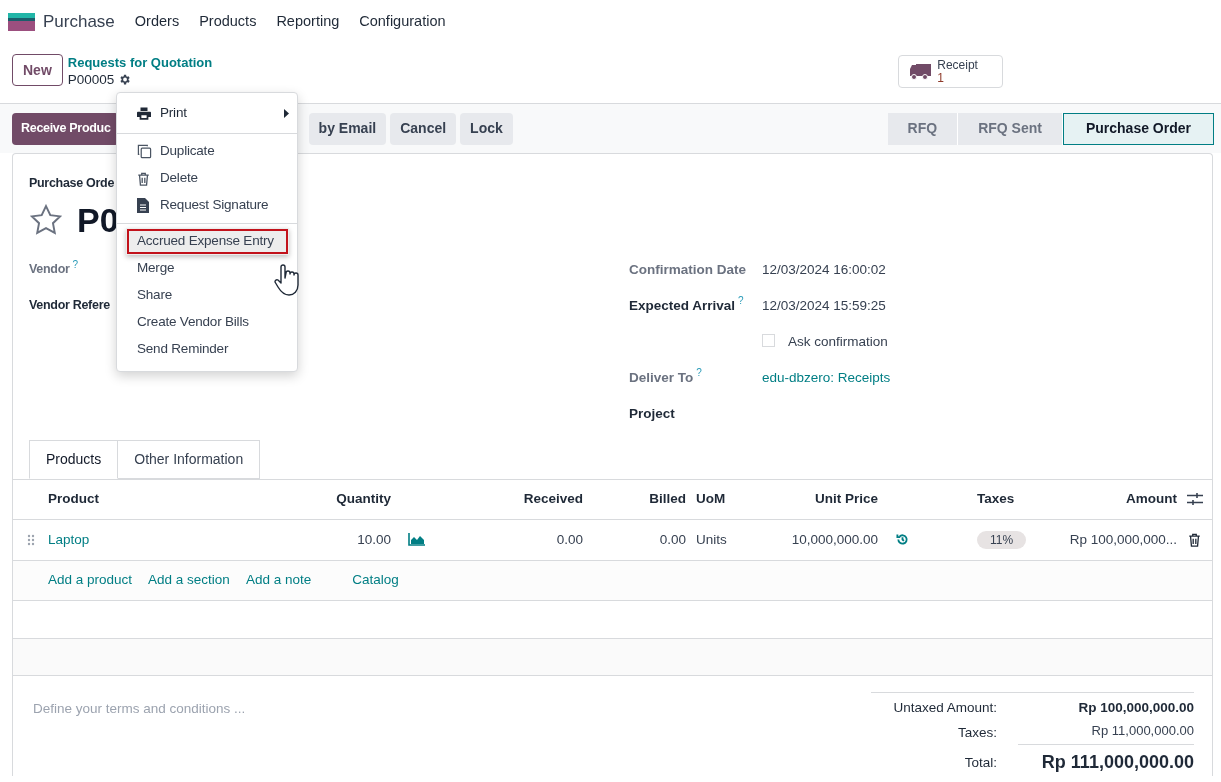 This screenshot has width=1221, height=782. Describe the element at coordinates (65, 128) in the screenshot. I see `action-button: Receive Produc` at that location.